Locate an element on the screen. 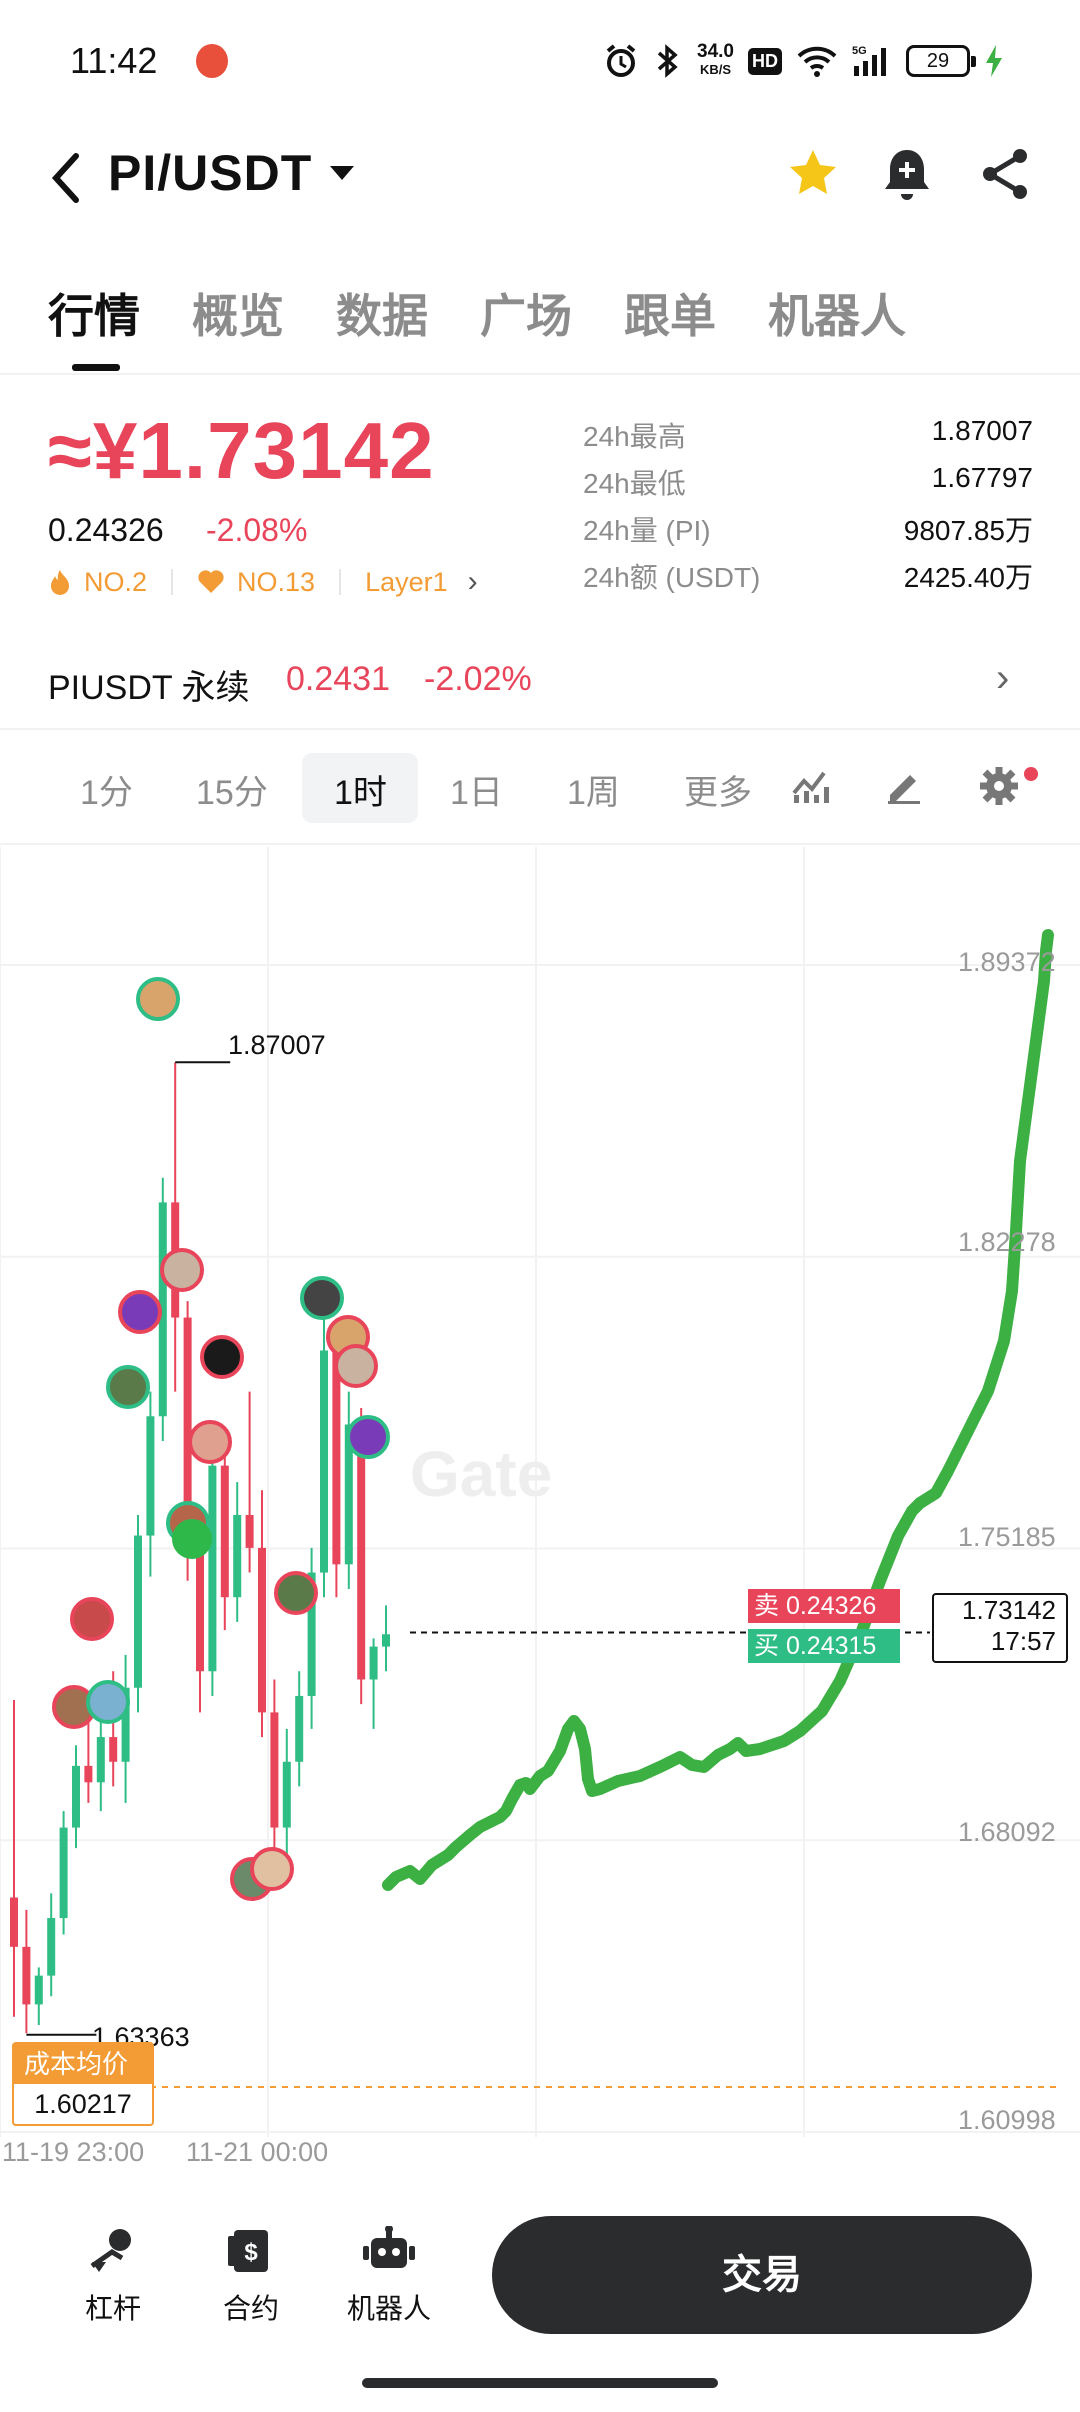 This screenshot has height=2412, width=1080. y-axis-label: 1.68092 is located at coordinates (1007, 1832).